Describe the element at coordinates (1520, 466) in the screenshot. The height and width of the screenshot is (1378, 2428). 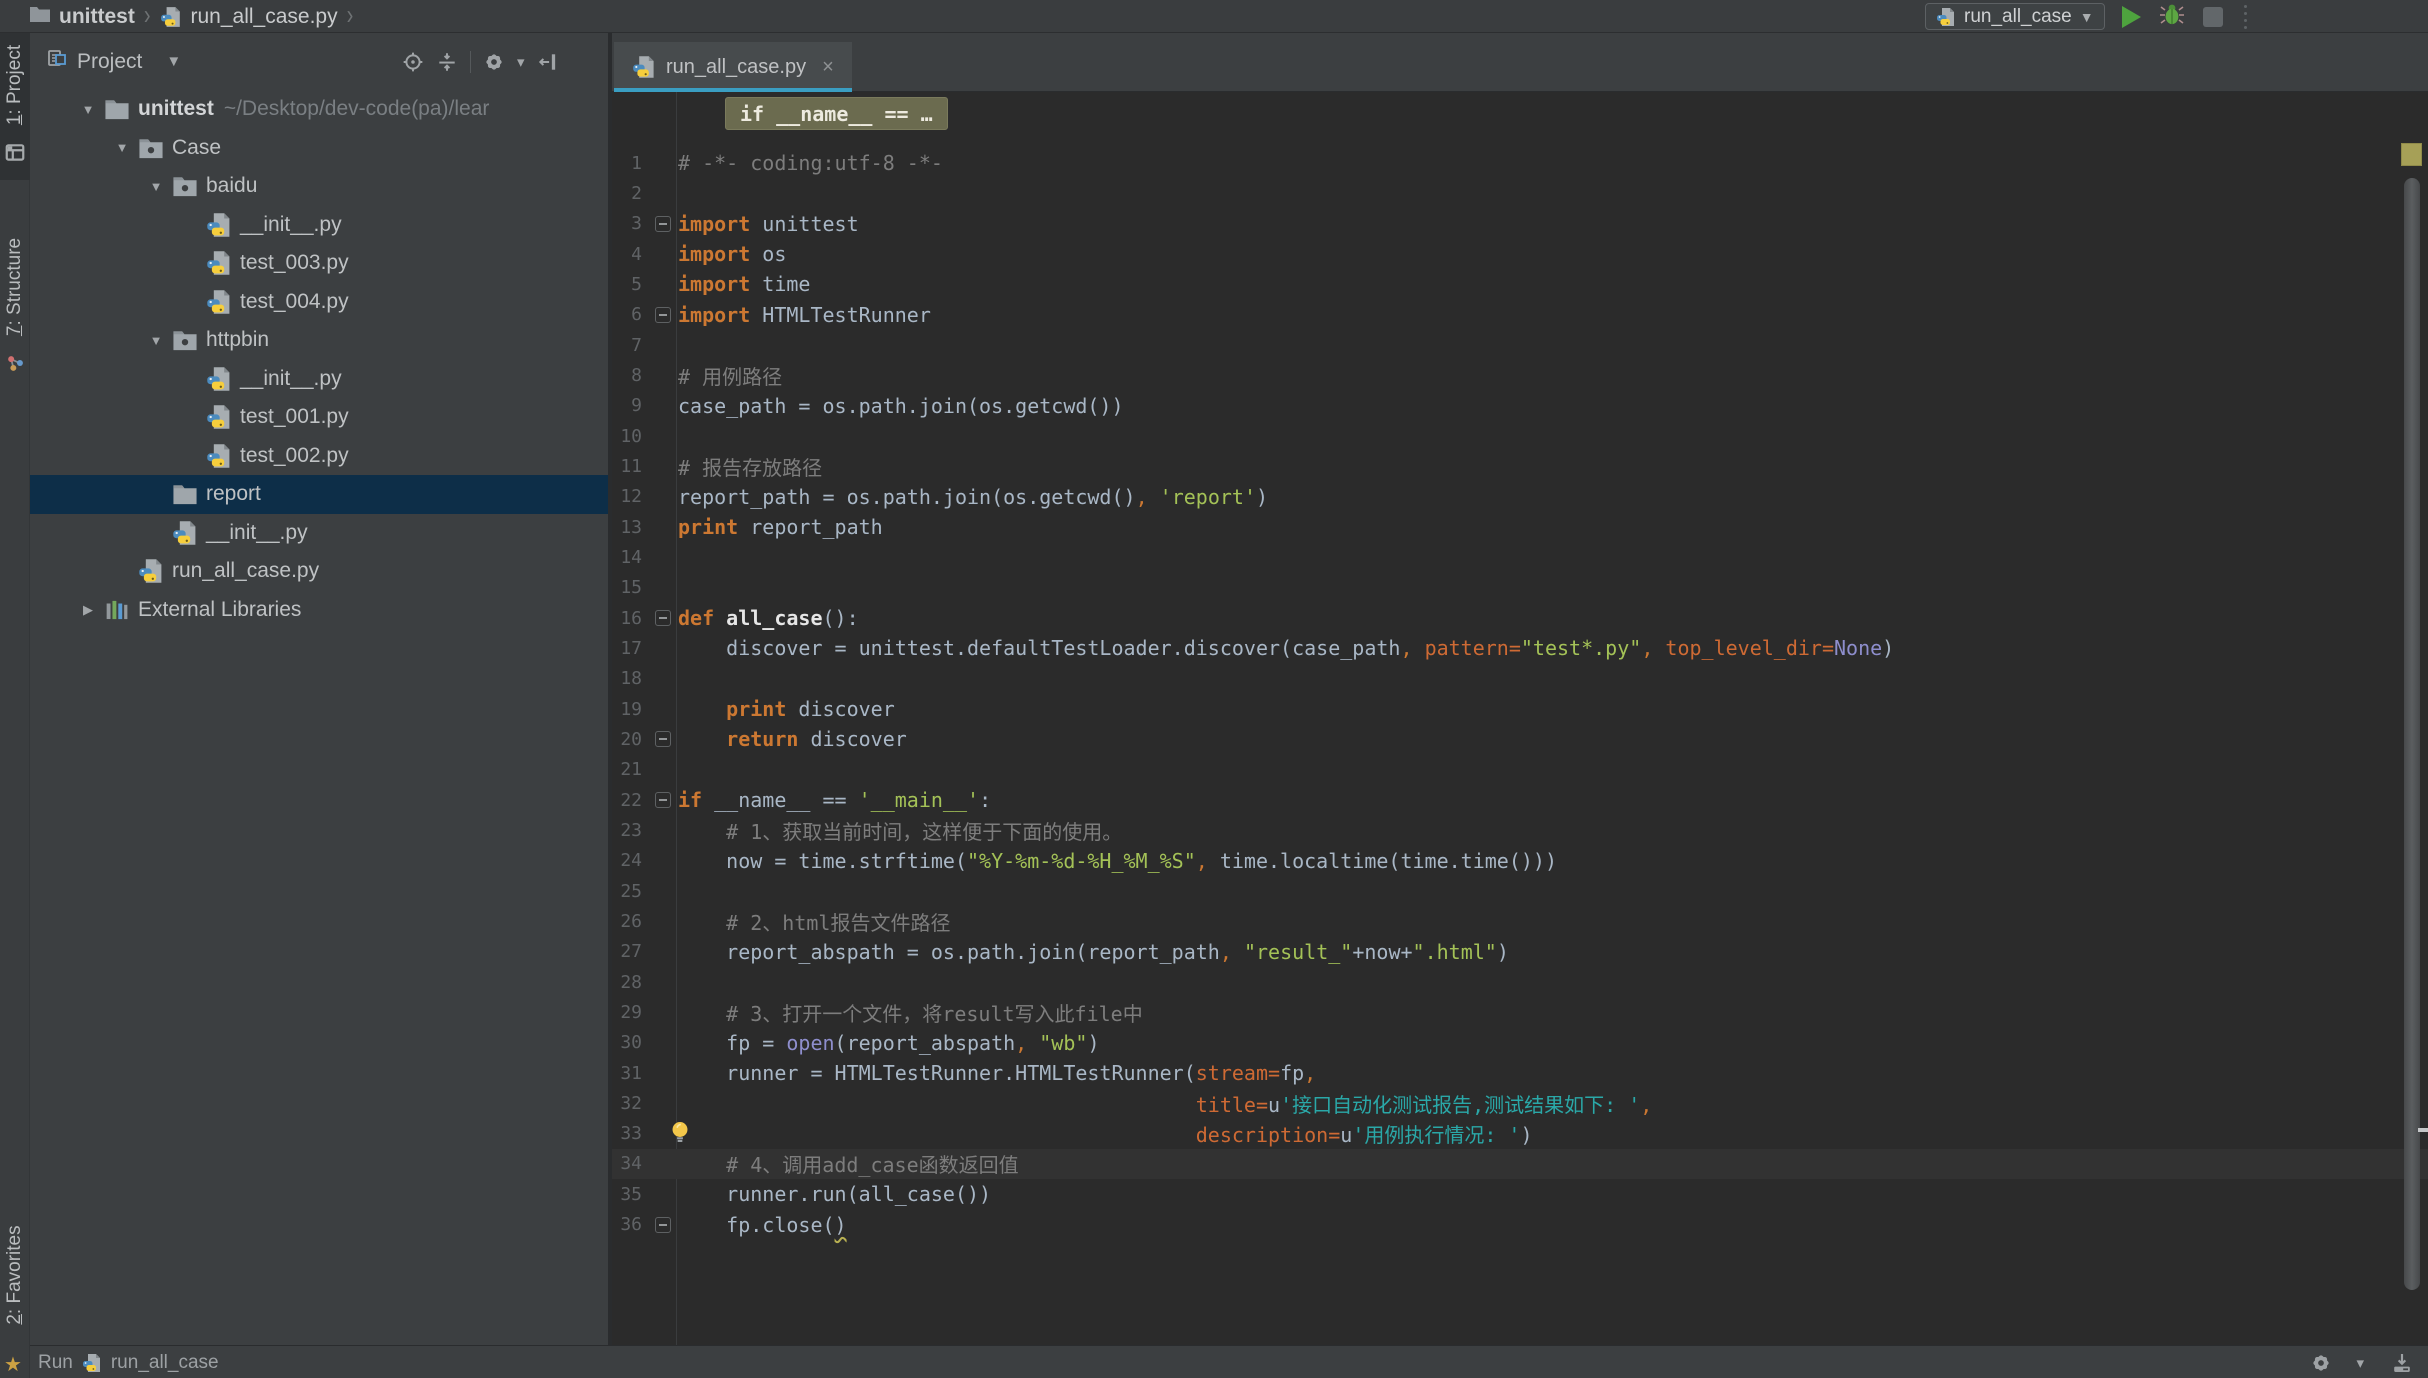
I see `code-line-11: 11 # 报告存放路径` at that location.